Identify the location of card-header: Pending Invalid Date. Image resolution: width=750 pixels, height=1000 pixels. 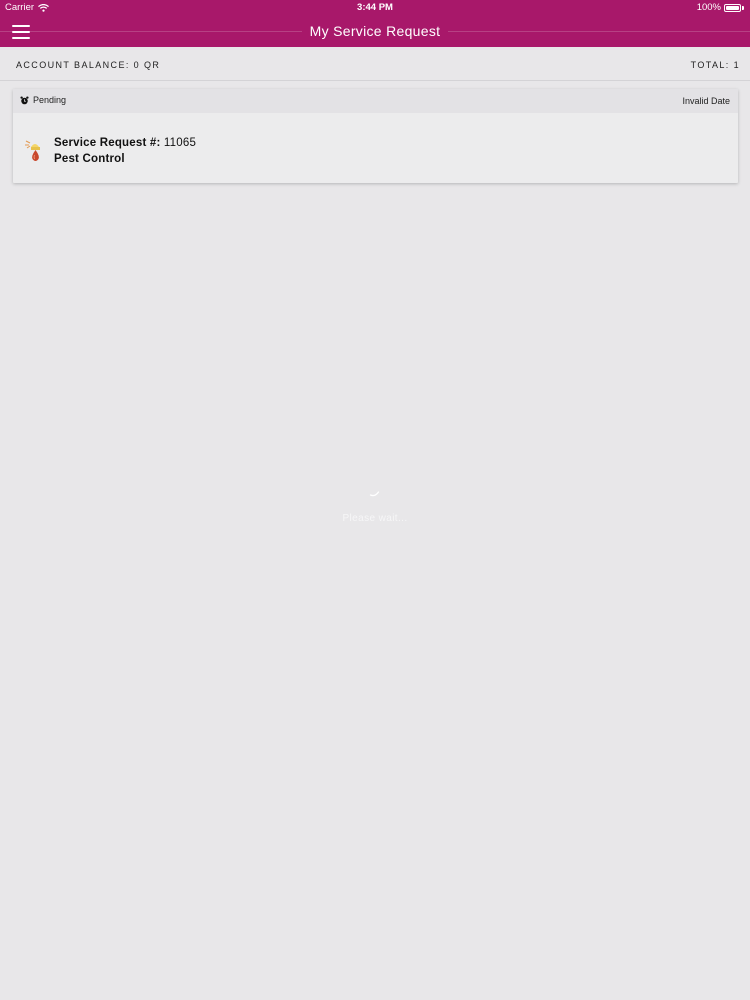
(375, 101).